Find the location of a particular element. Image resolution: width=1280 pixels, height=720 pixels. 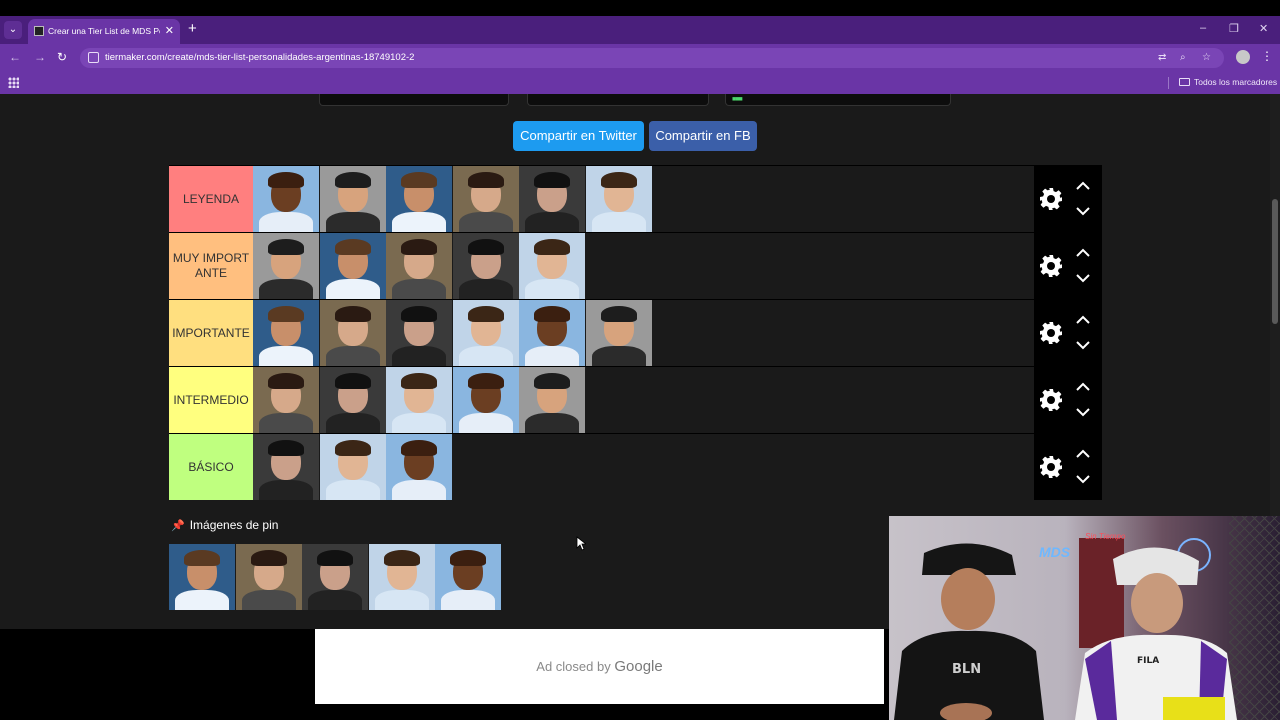

scrollbar-thumb is located at coordinates (1275, 261).